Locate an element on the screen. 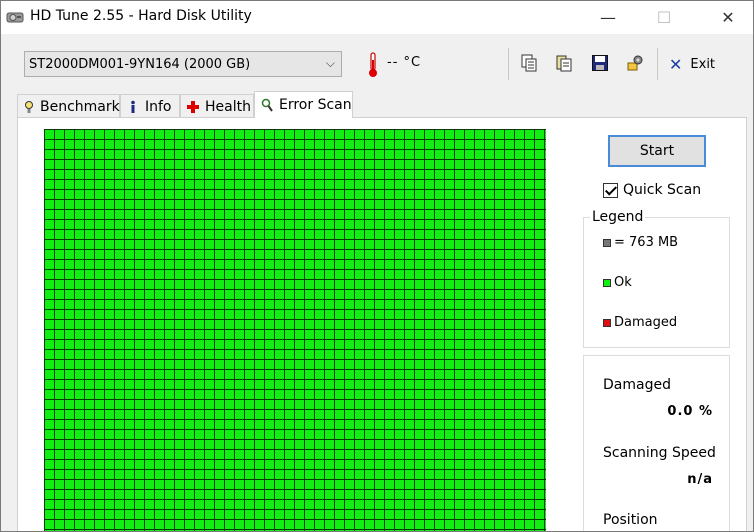  magnifier-icon is located at coordinates (267, 105).